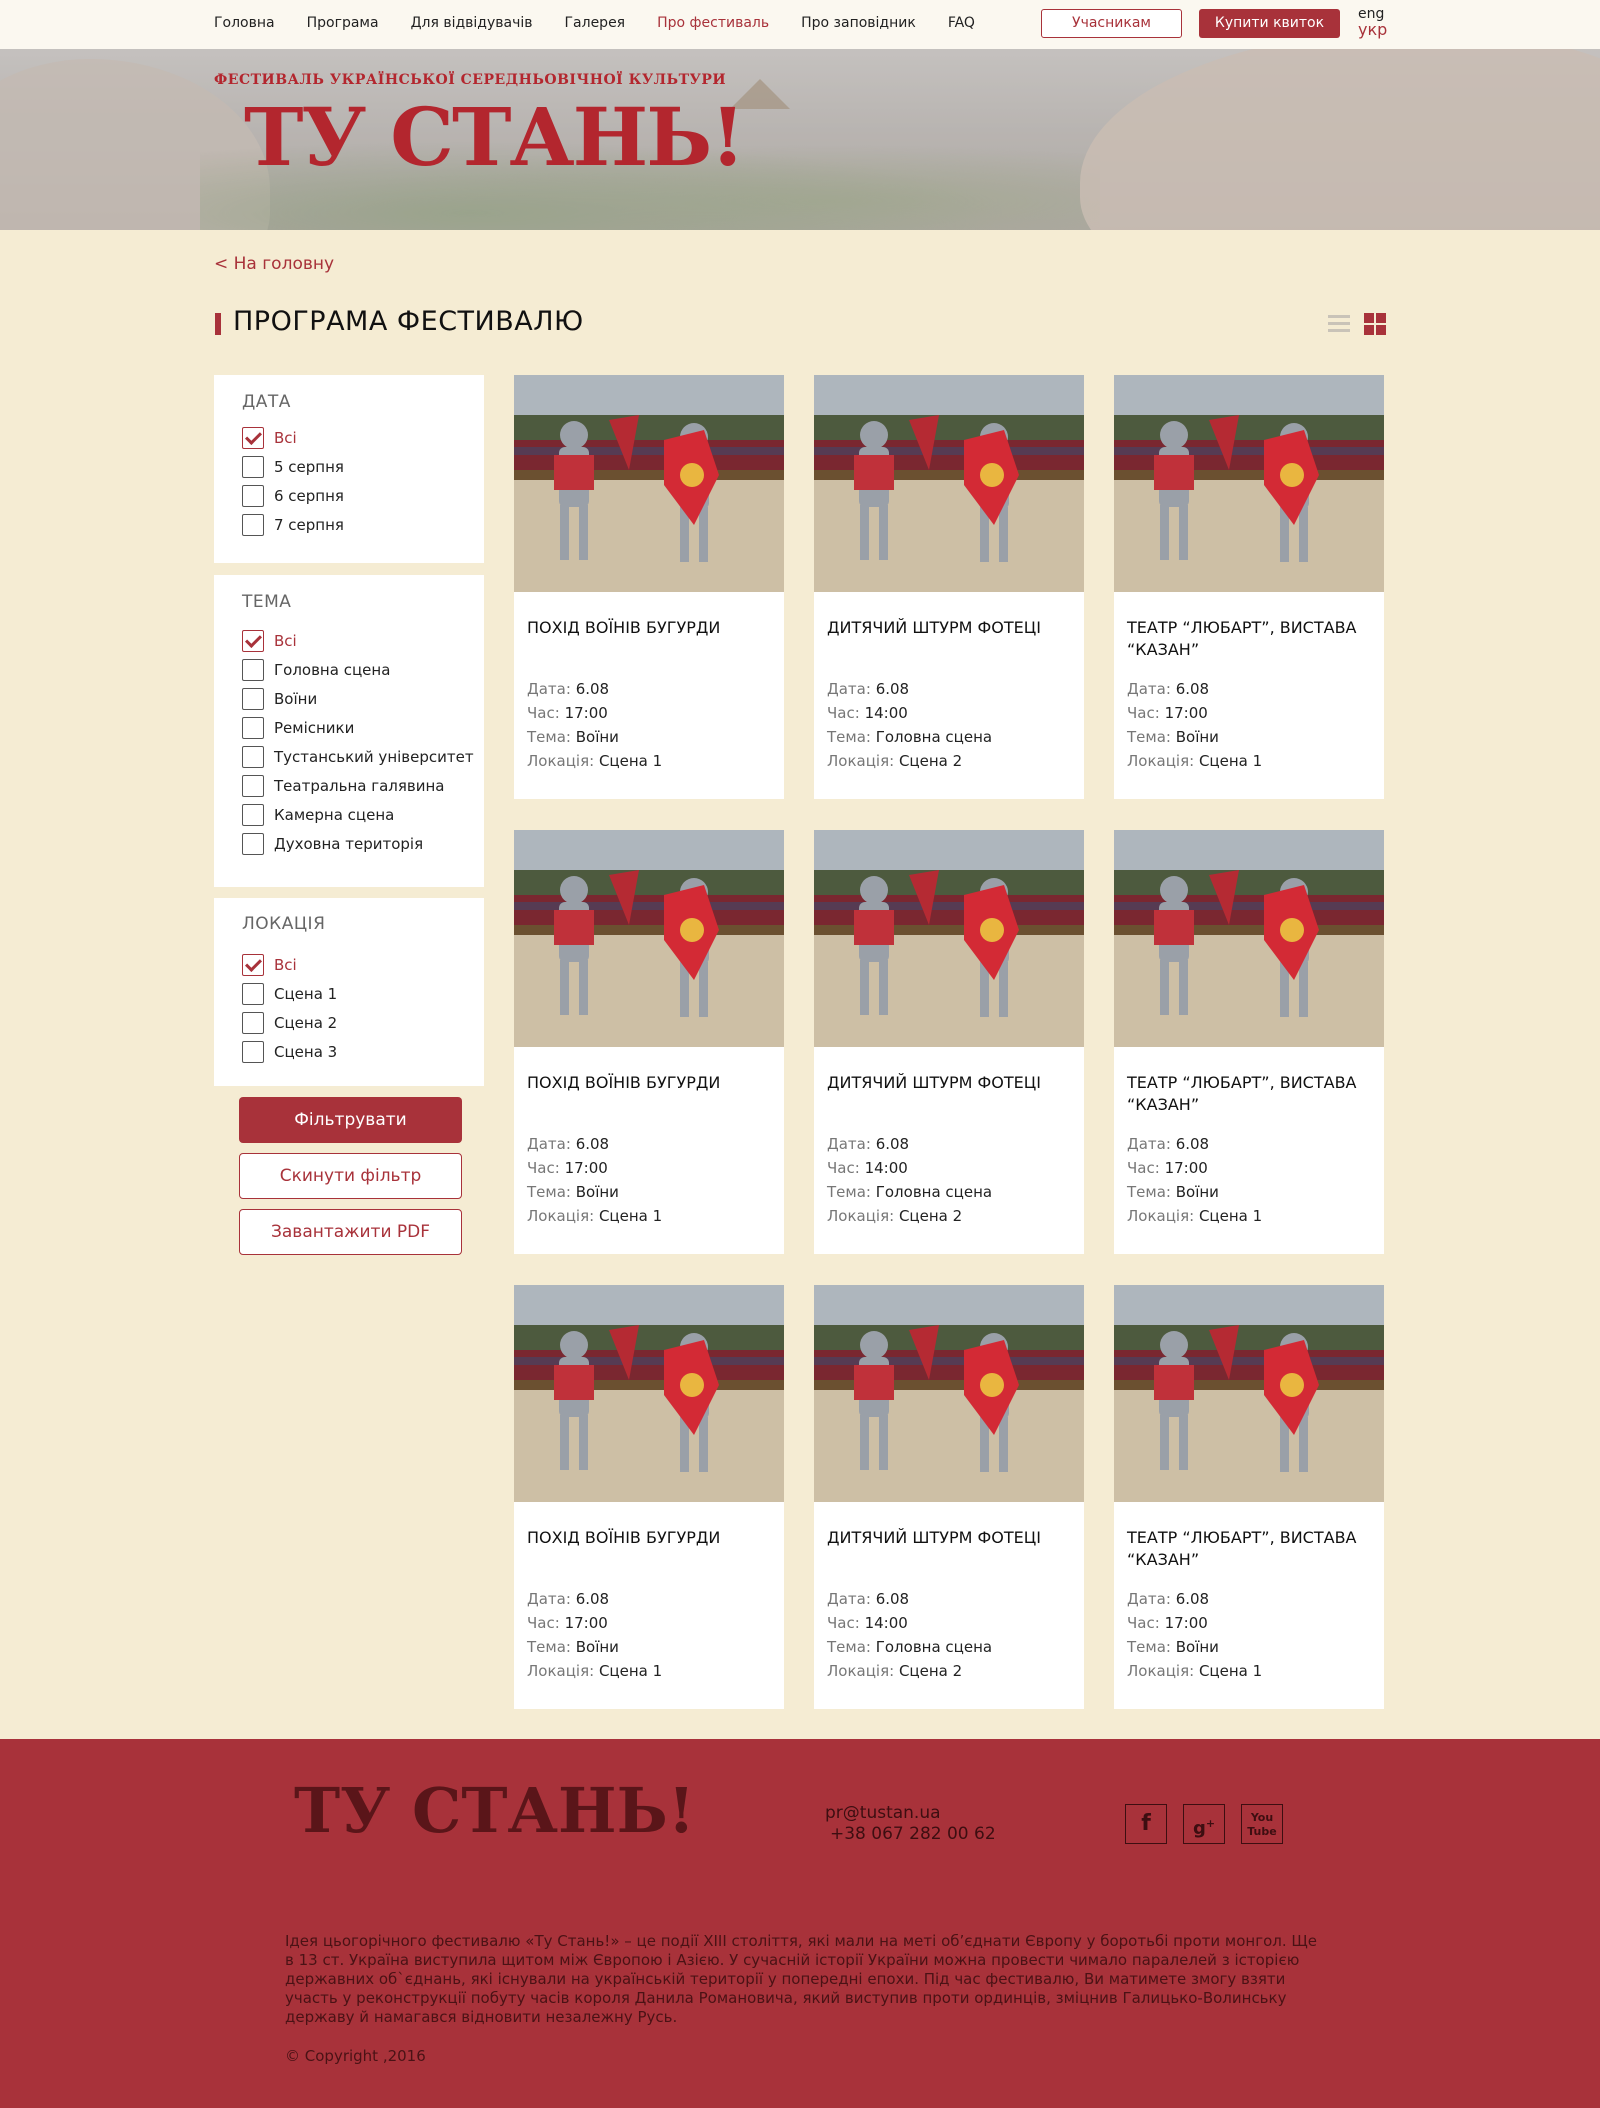  I want to click on event-theme: Тема: Головна сцена, so click(910, 1647).